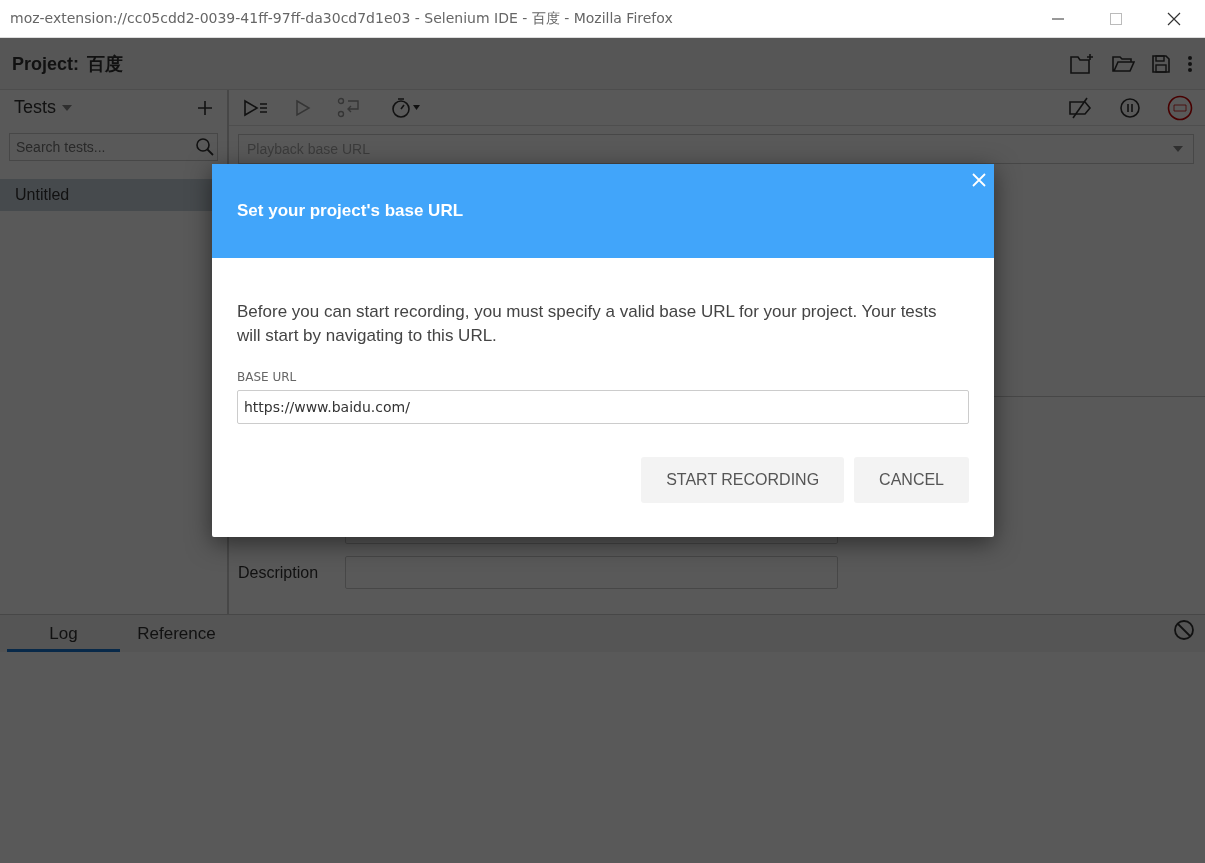 This screenshot has height=863, width=1205. What do you see at coordinates (743, 480) in the screenshot?
I see `start-recording-button: START RECORDING` at bounding box center [743, 480].